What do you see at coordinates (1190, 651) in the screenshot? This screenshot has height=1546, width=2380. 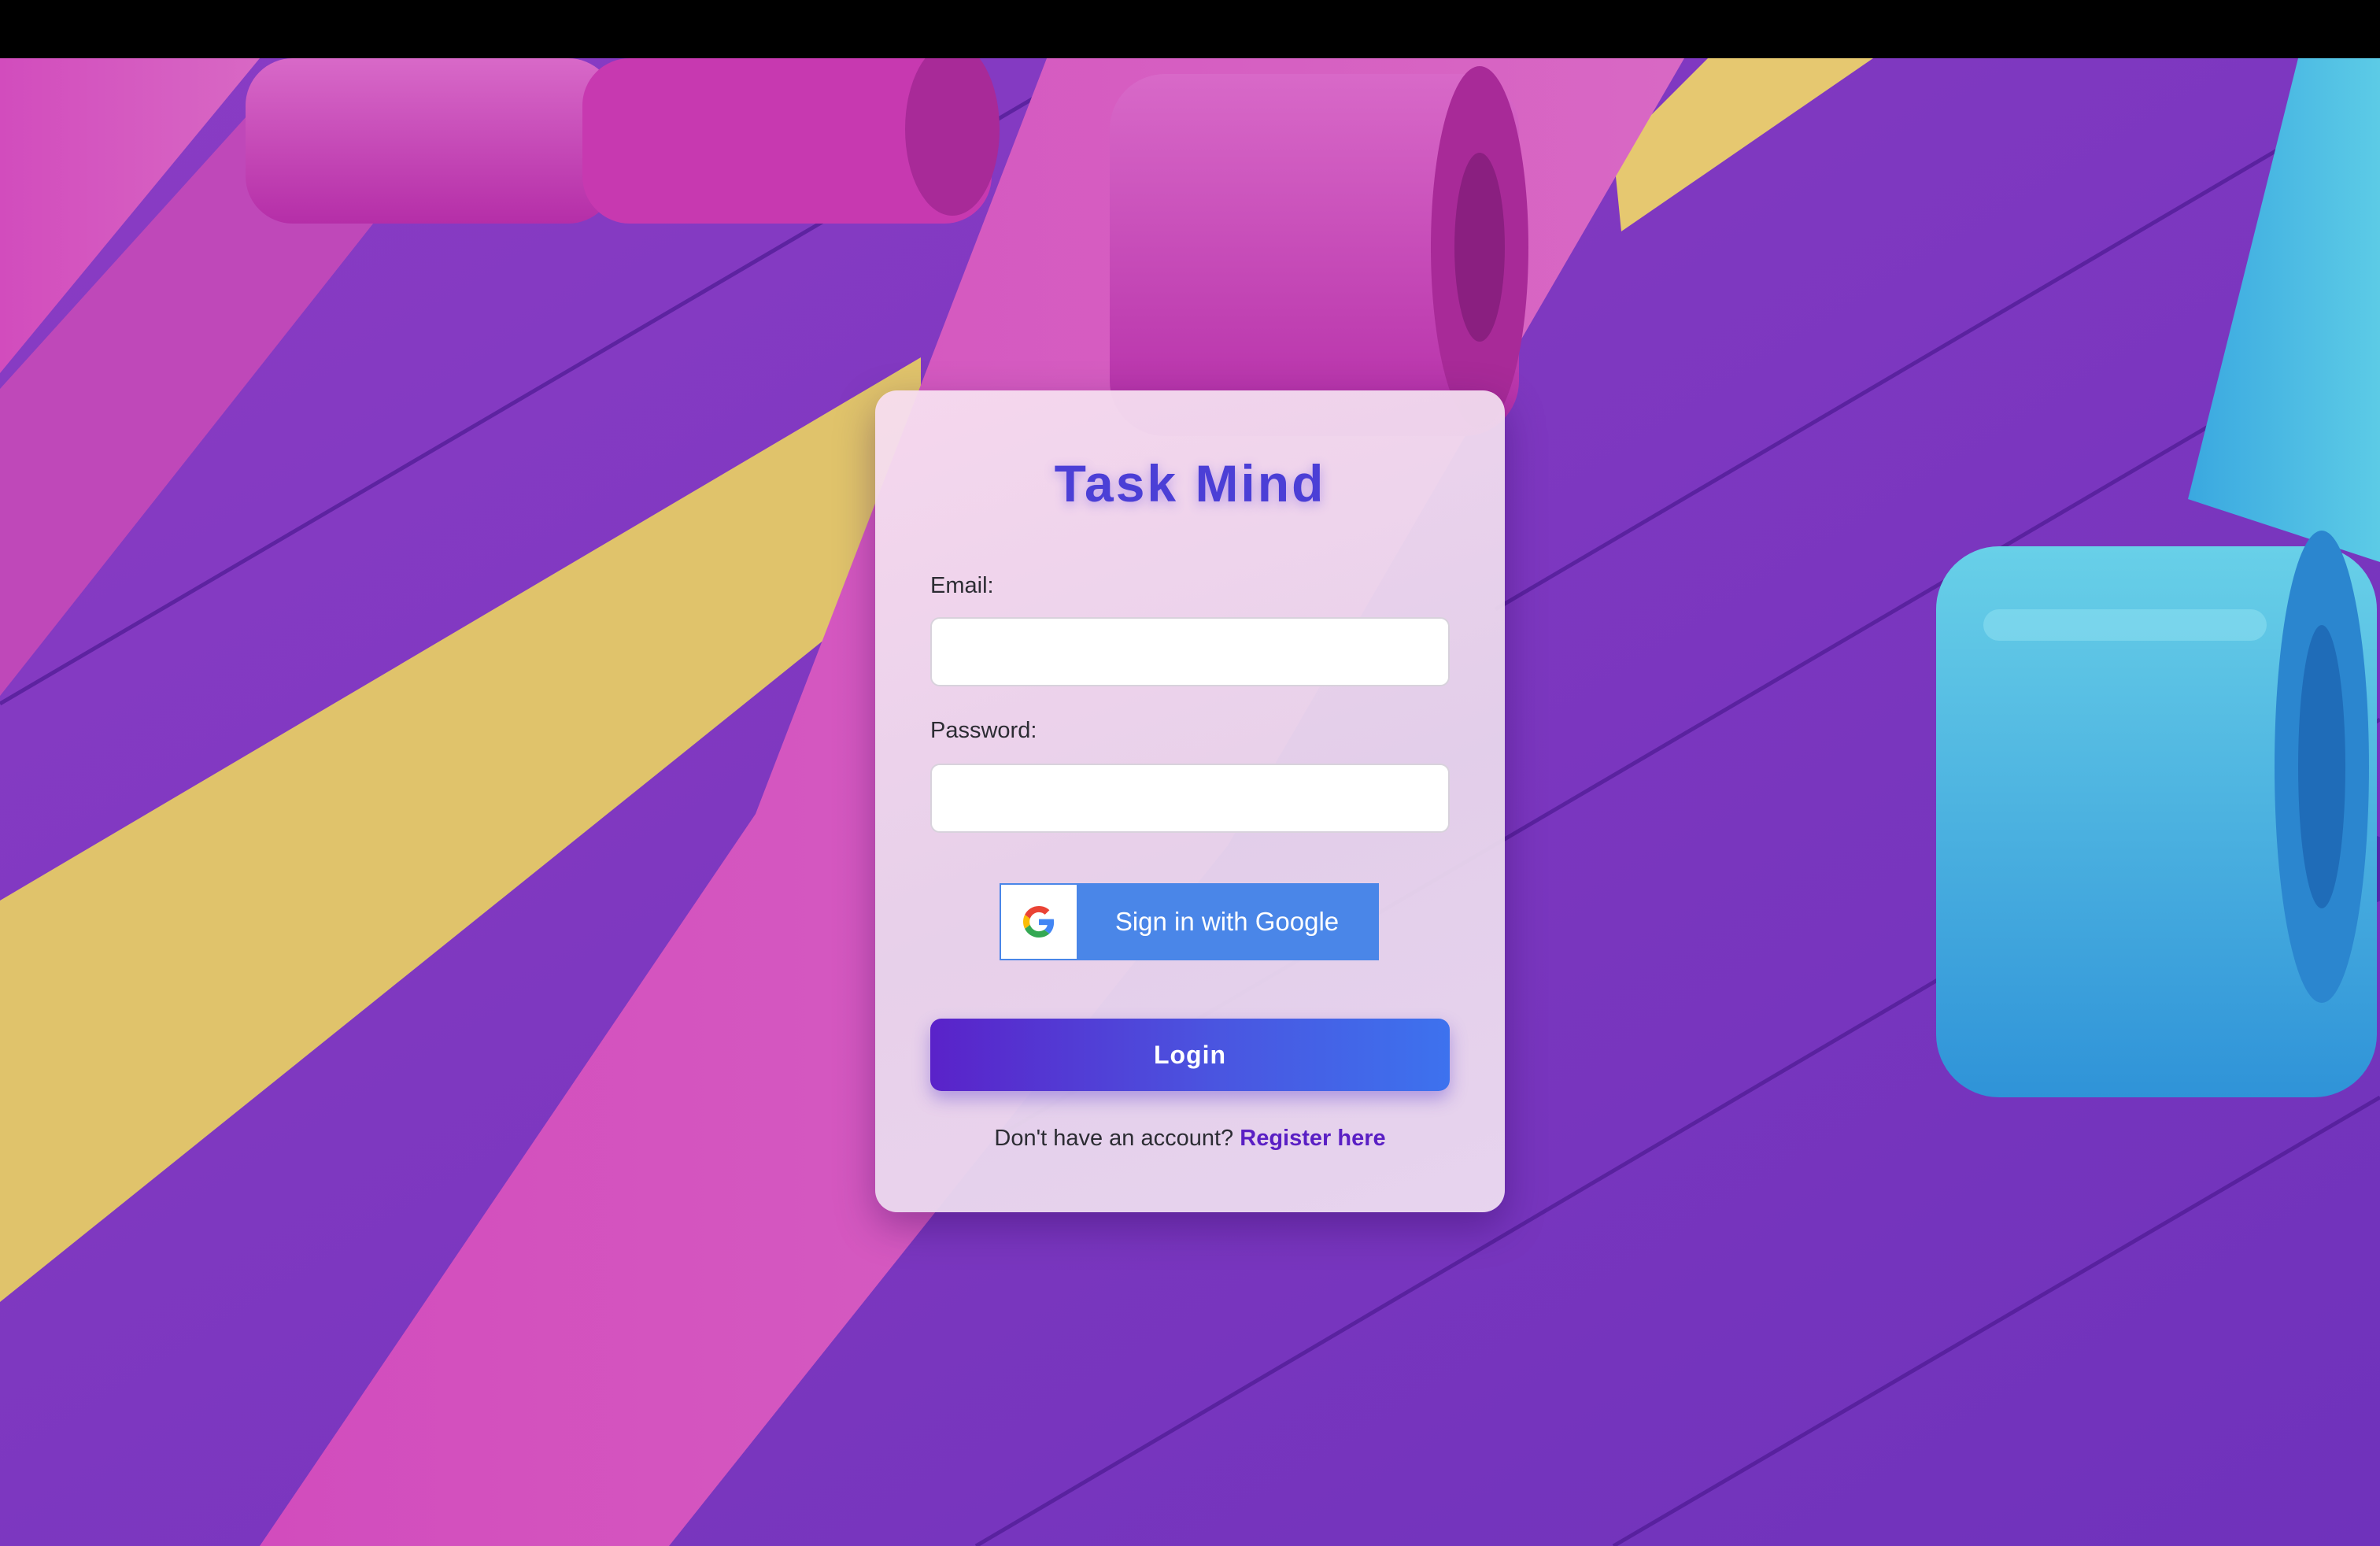 I see `email-input` at bounding box center [1190, 651].